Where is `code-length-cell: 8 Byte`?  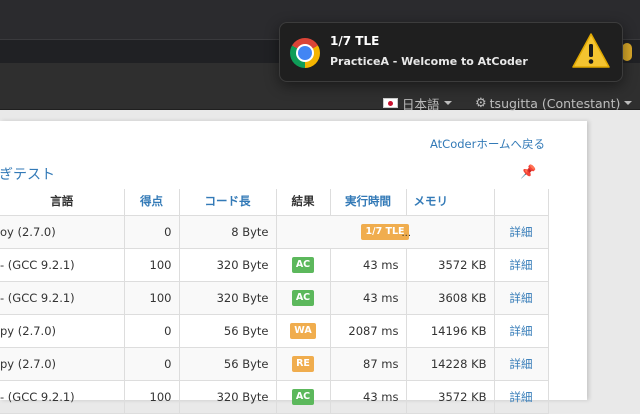
code-length-cell: 8 Byte is located at coordinates (227, 231).